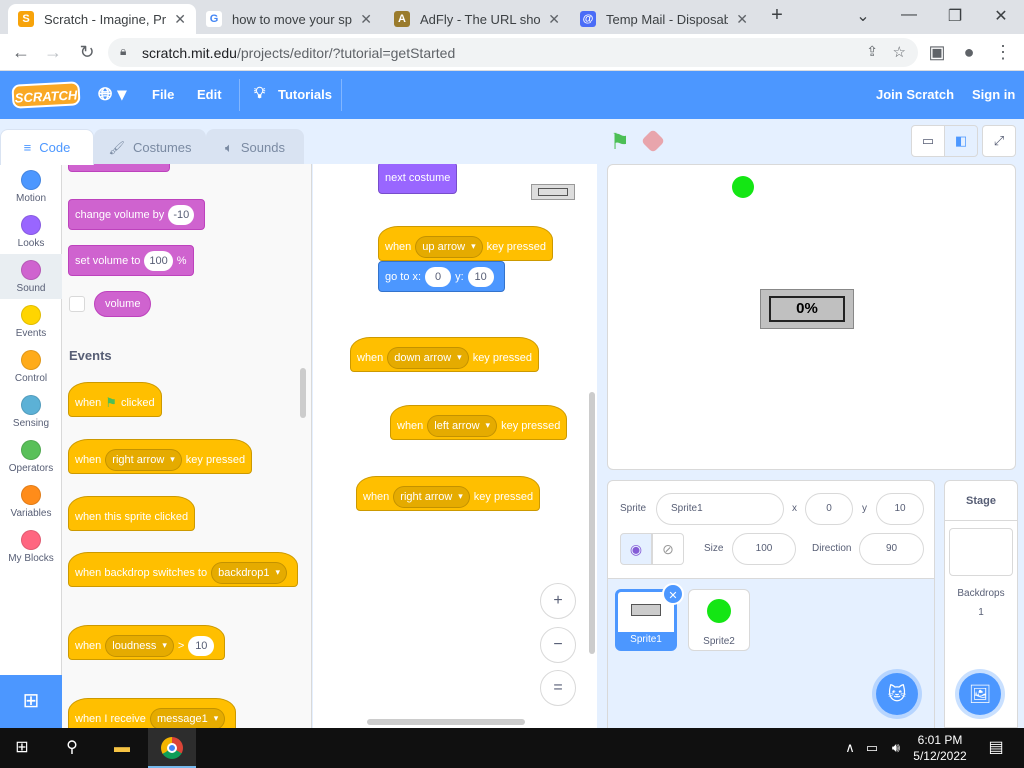 The image size is (1024, 768). Describe the element at coordinates (1001, 16) in the screenshot. I see `close-window-icon: ✕` at that location.